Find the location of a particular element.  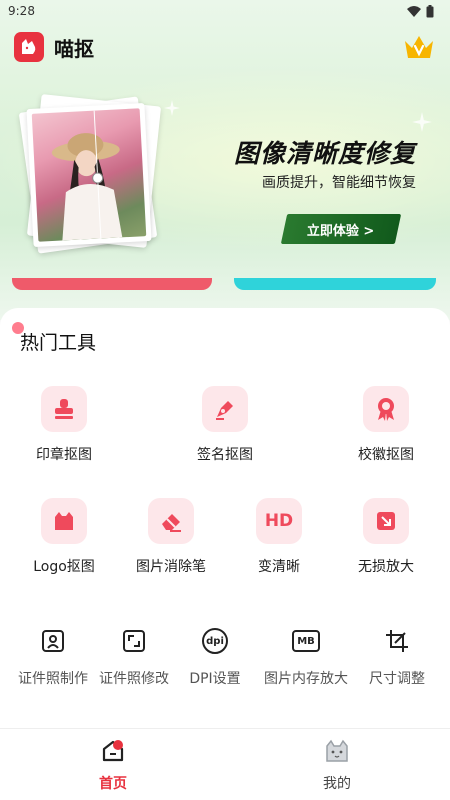

tool-label: 图片内存放大 is located at coordinates (306, 679).